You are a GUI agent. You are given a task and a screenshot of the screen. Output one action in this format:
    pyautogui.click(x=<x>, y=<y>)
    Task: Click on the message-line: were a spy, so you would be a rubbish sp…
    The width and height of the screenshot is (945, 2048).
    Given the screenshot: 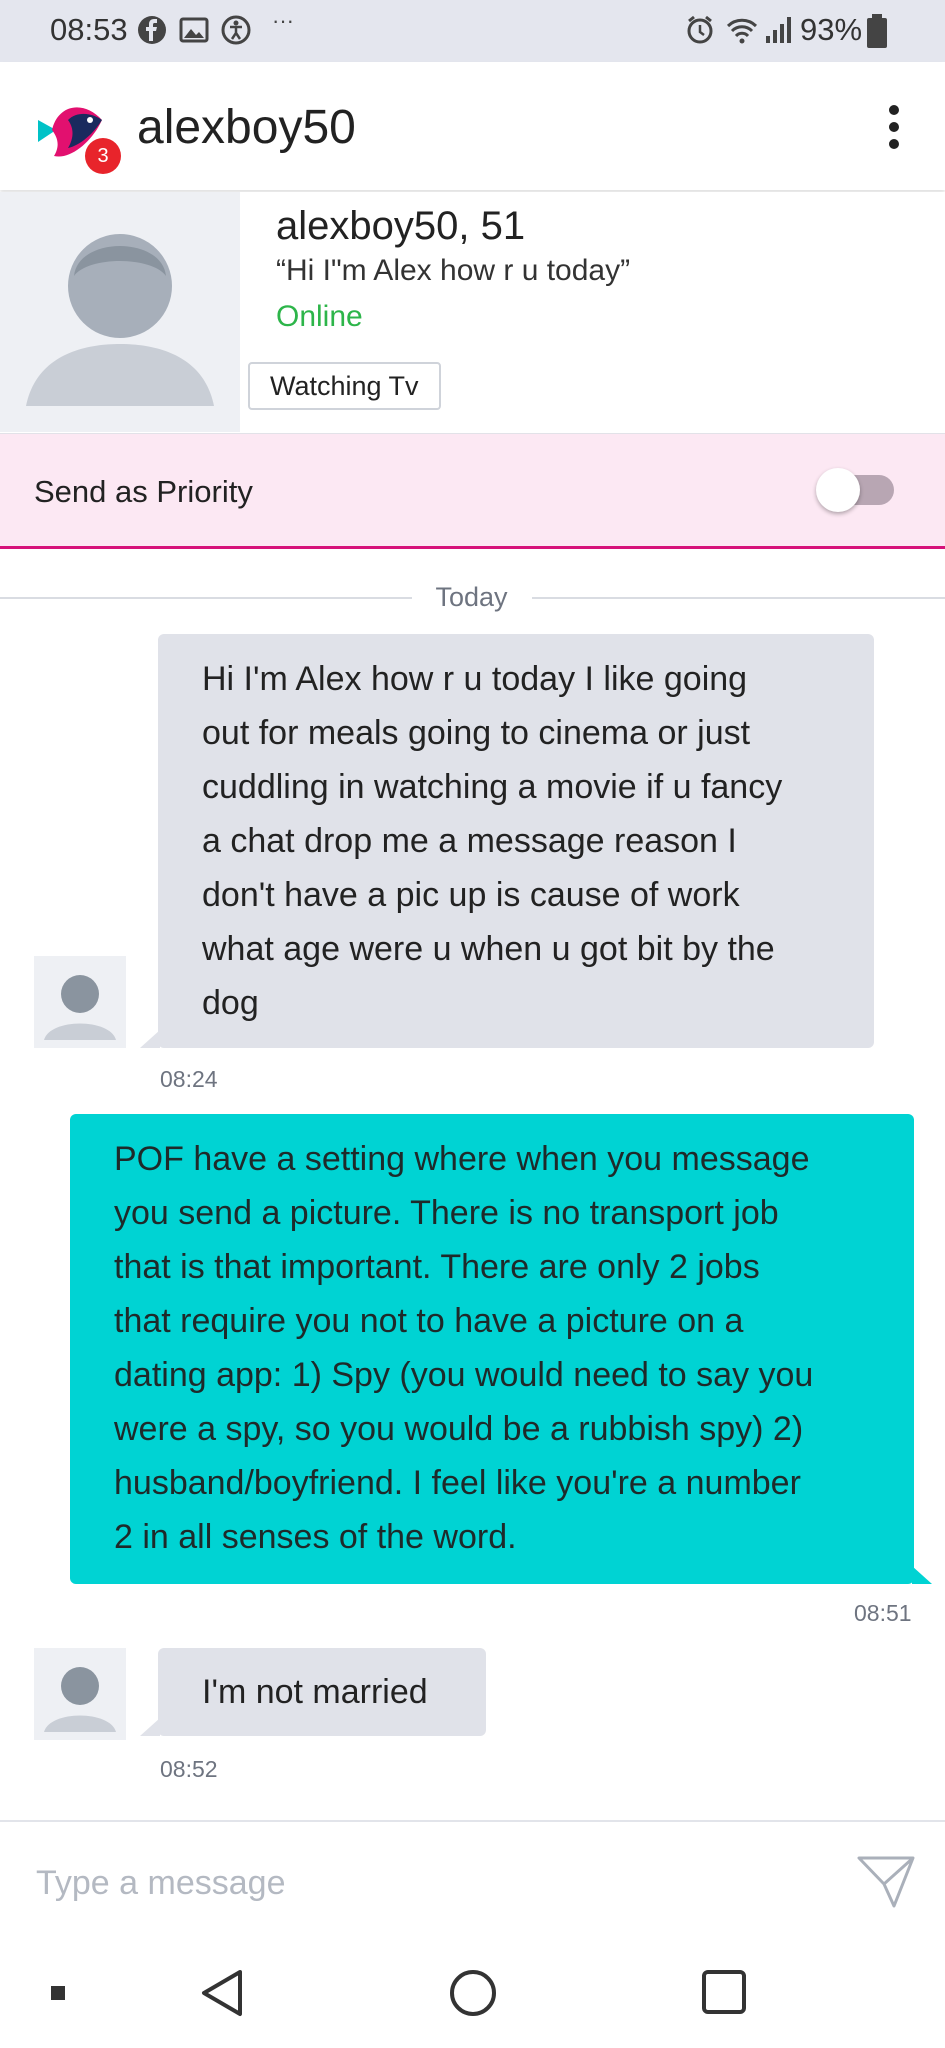 What is the action you would take?
    pyautogui.click(x=459, y=1429)
    